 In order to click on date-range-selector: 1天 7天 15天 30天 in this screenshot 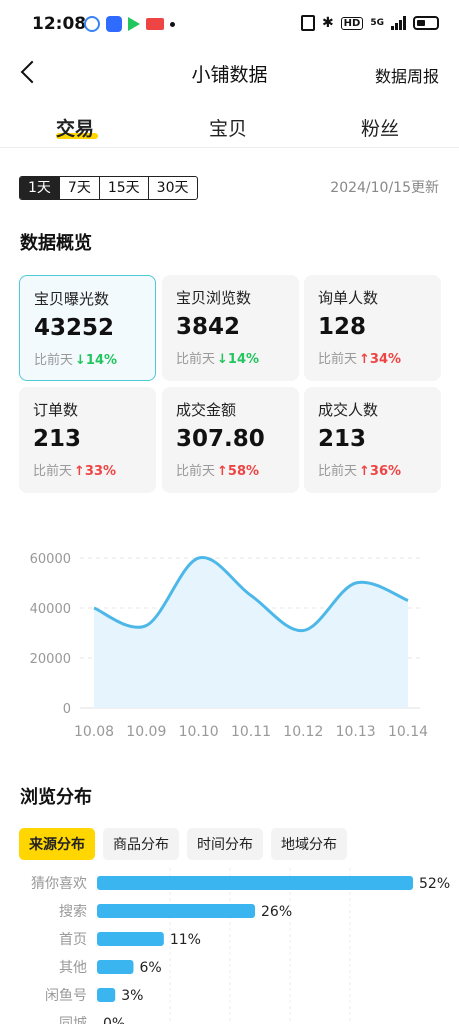, I will do `click(108, 188)`.